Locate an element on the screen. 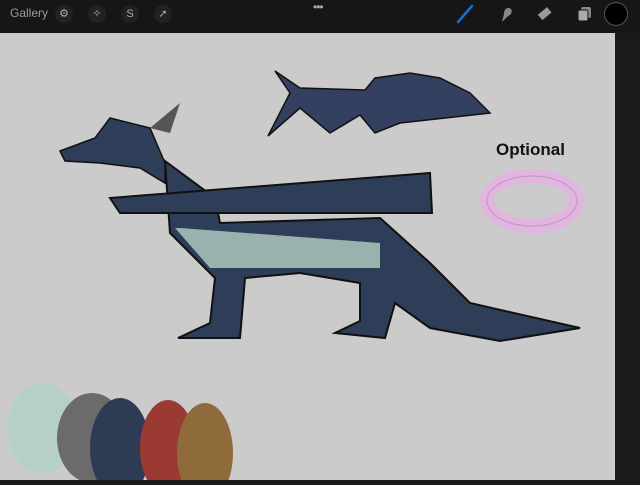 This screenshot has height=485, width=640. magic-wand-icon: ✧ is located at coordinates (97, 14).